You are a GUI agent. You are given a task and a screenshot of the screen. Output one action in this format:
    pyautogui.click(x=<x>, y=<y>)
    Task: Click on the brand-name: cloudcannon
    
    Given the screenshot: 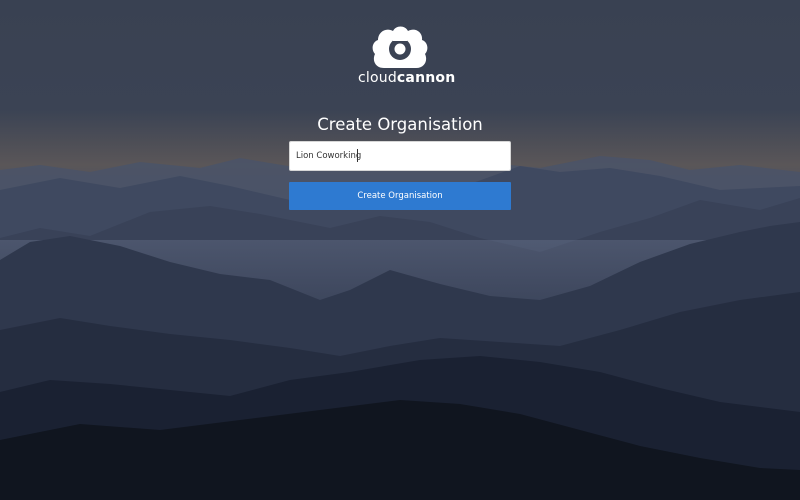 What is the action you would take?
    pyautogui.click(x=406, y=78)
    